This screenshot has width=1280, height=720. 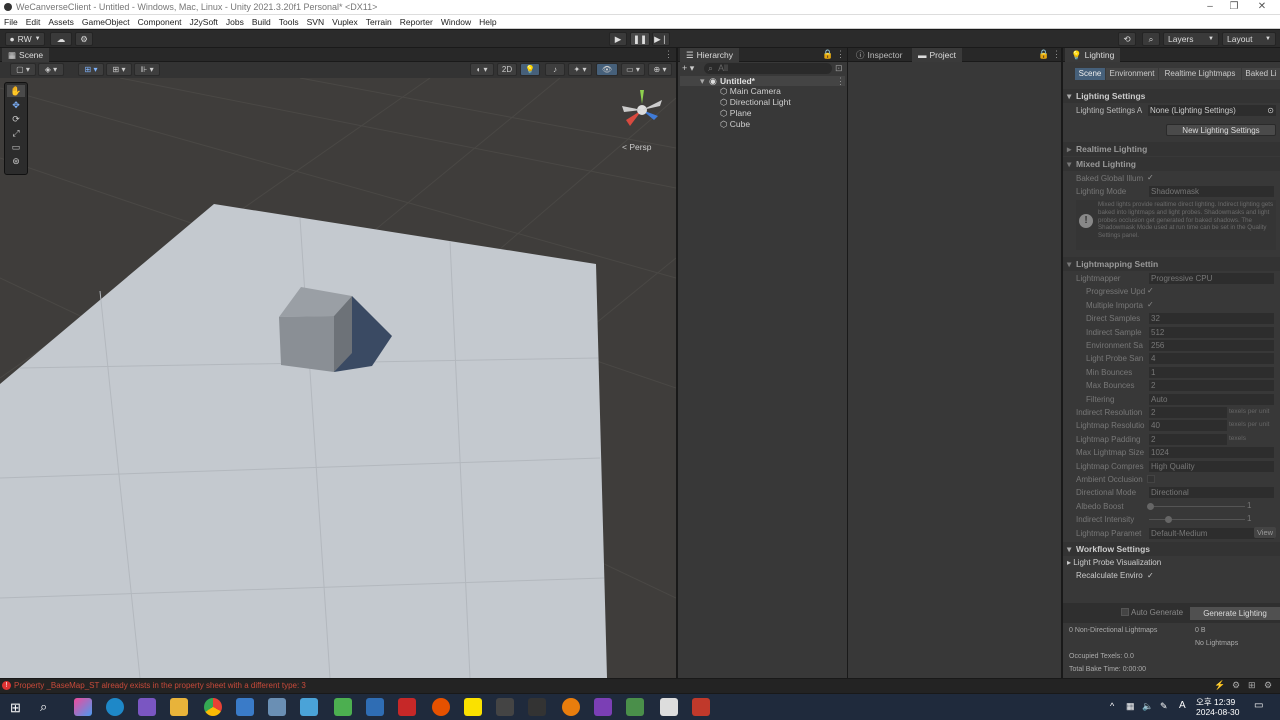 What do you see at coordinates (580, 69) in the screenshot?
I see `effects-dropdown: ✦ ▾` at bounding box center [580, 69].